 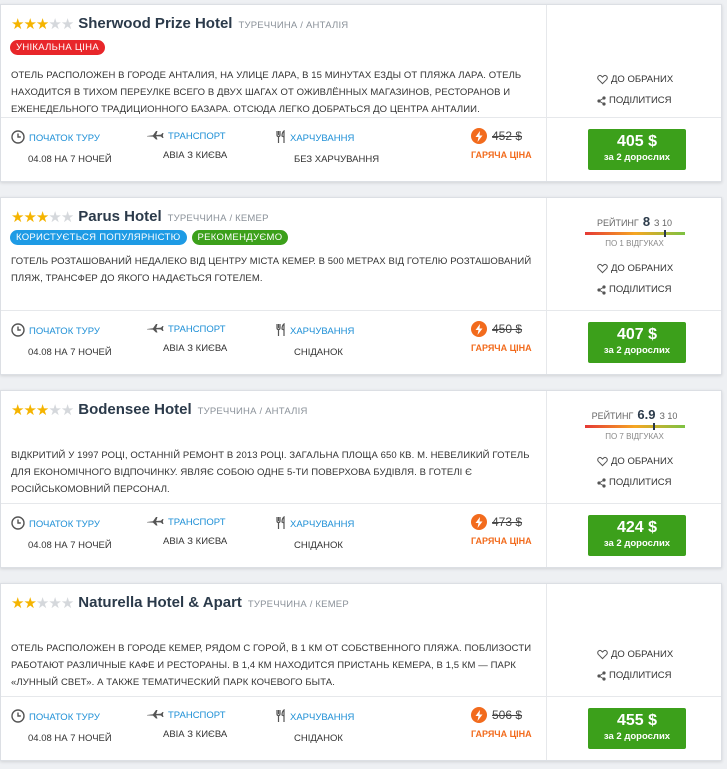 I want to click on badge-row: КОРИСТУЄТЬСЯ ПОПУЛЯРНІСТЮ РЕКОМЕНДУЄМО, so click(x=149, y=237).